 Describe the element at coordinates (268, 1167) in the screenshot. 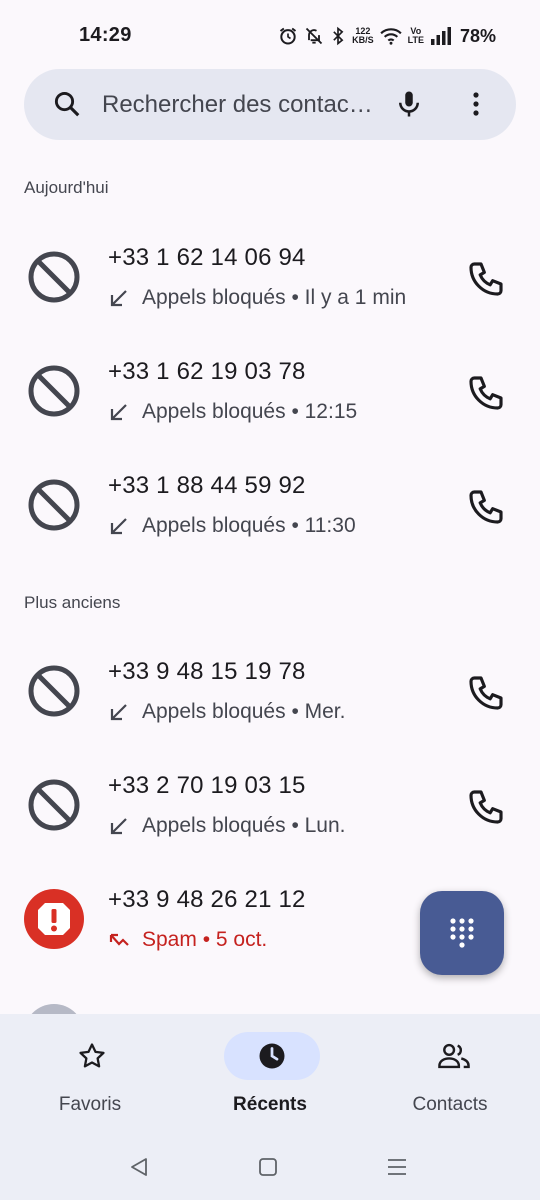

I see `home-icon` at that location.